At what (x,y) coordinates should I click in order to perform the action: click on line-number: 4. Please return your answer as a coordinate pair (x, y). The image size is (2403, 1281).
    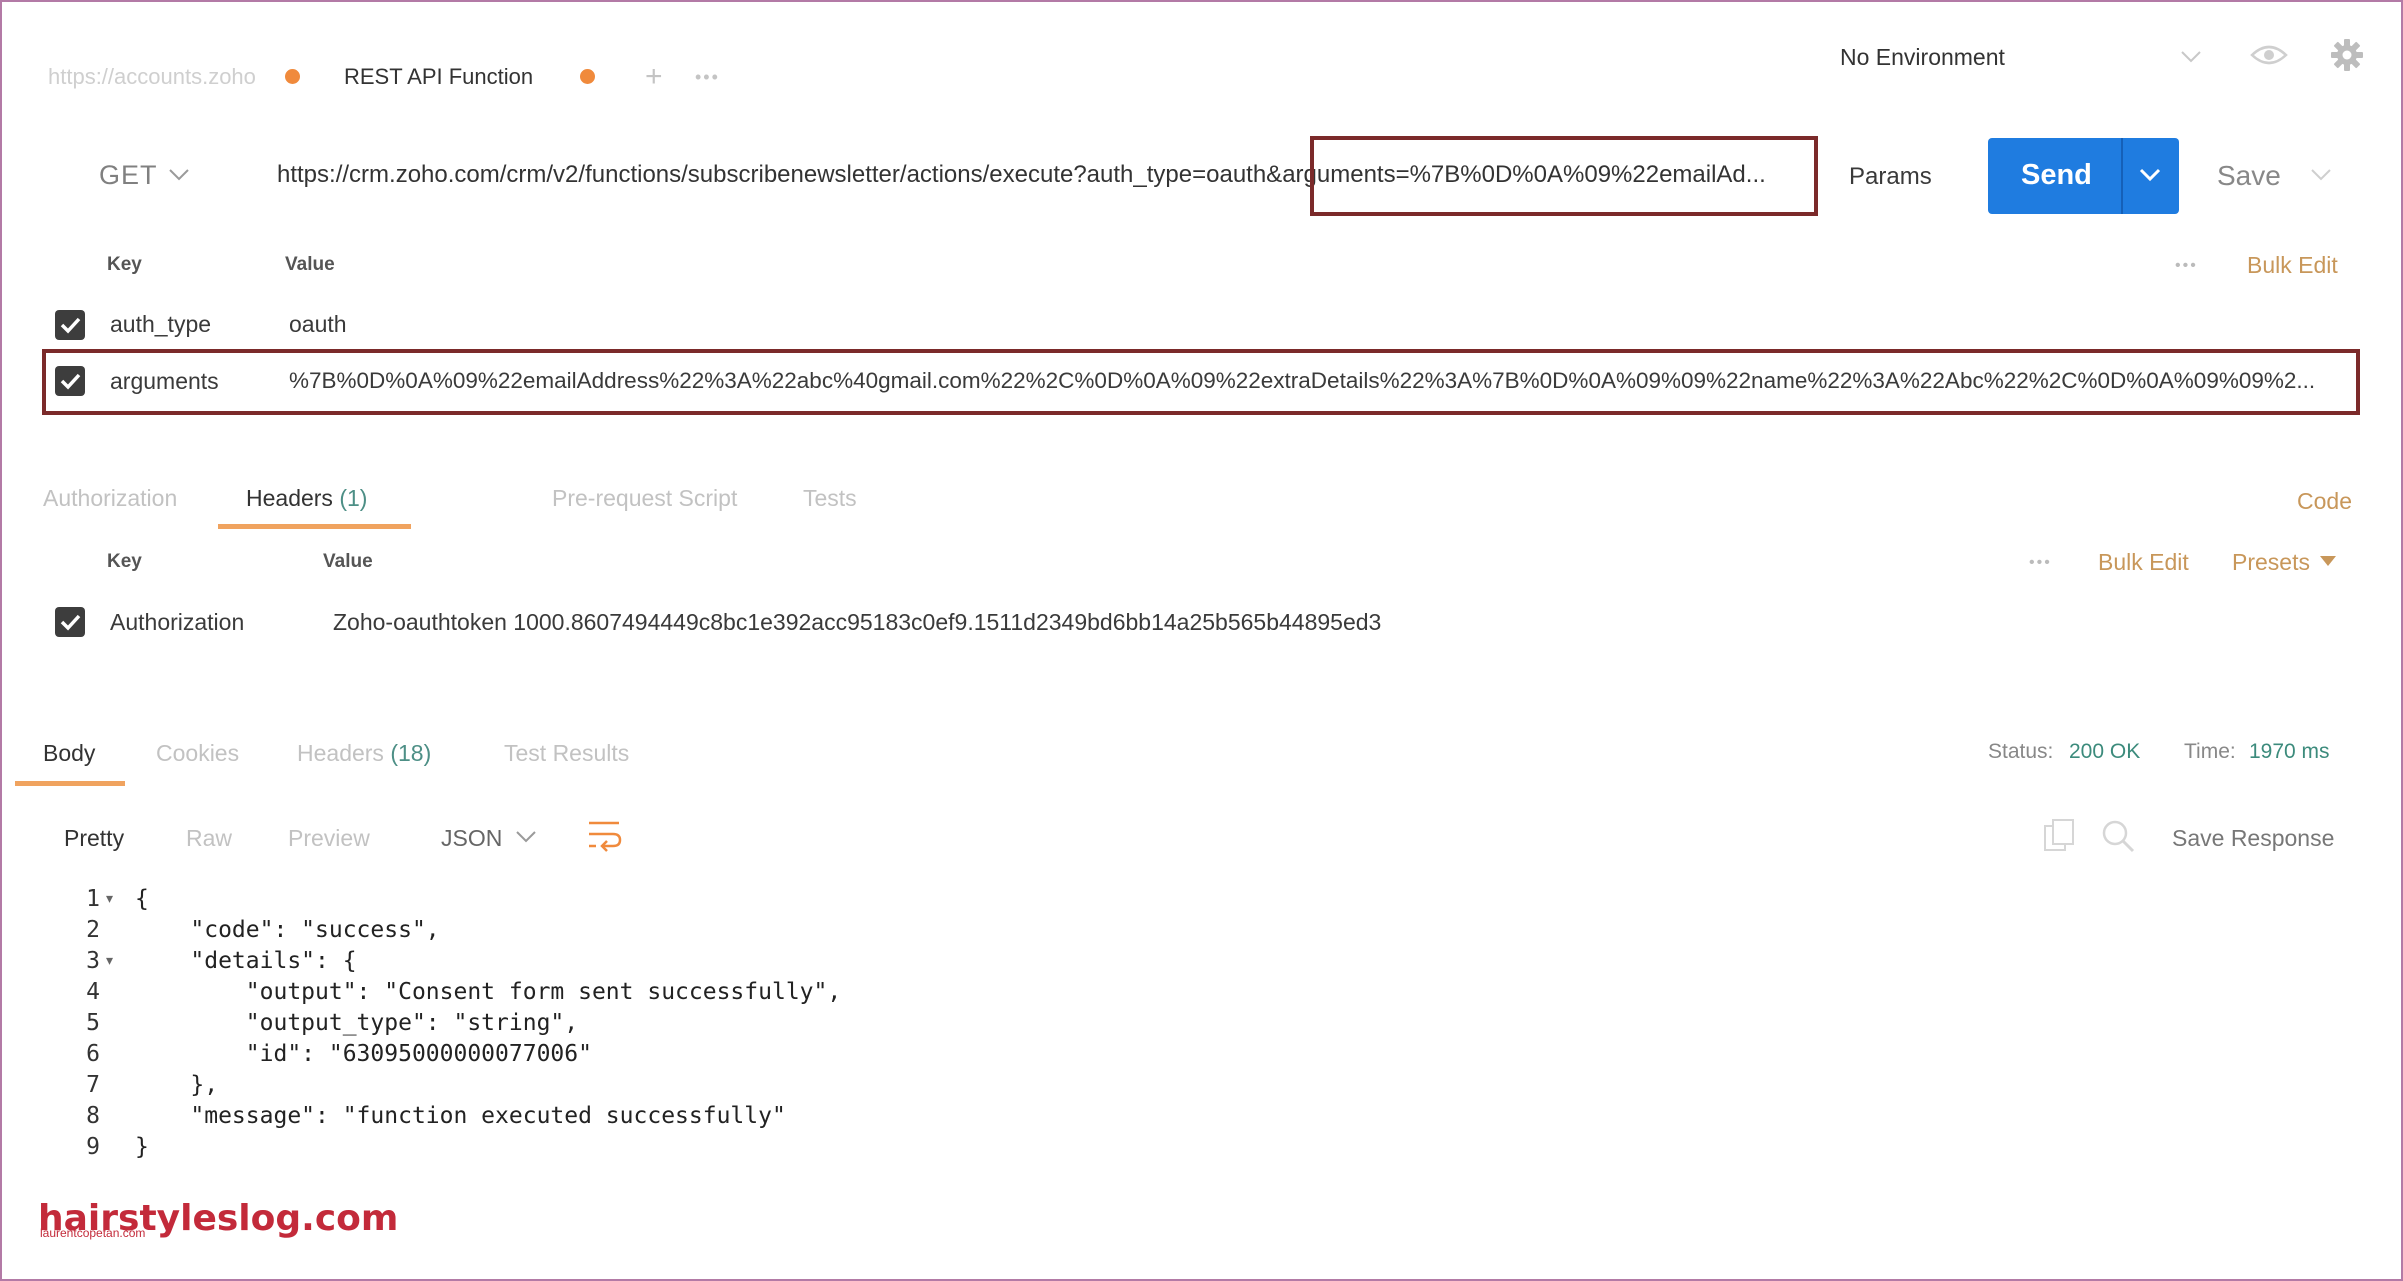
    Looking at the image, I should click on (93, 992).